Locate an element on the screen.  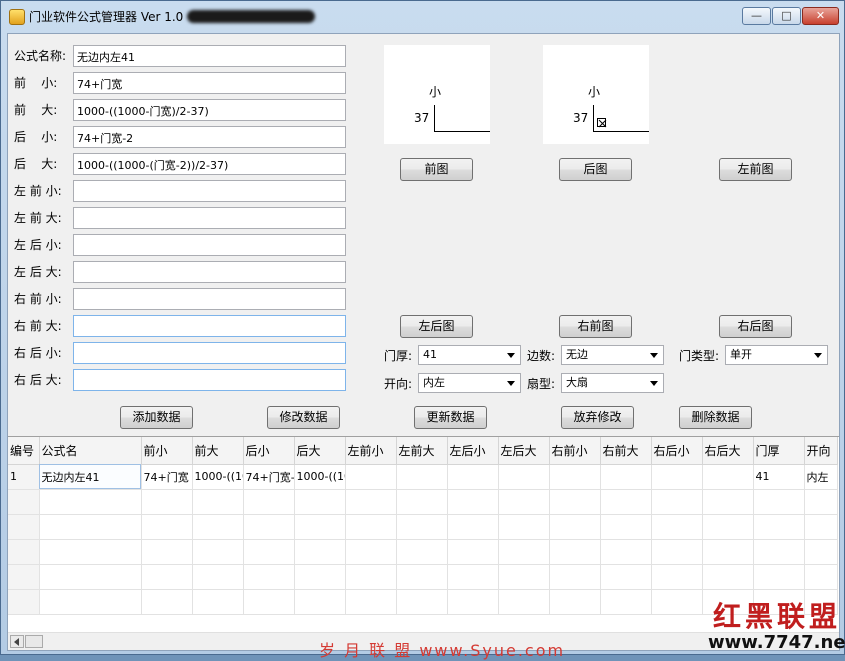
close-button: ✕ is located at coordinates (820, 16).